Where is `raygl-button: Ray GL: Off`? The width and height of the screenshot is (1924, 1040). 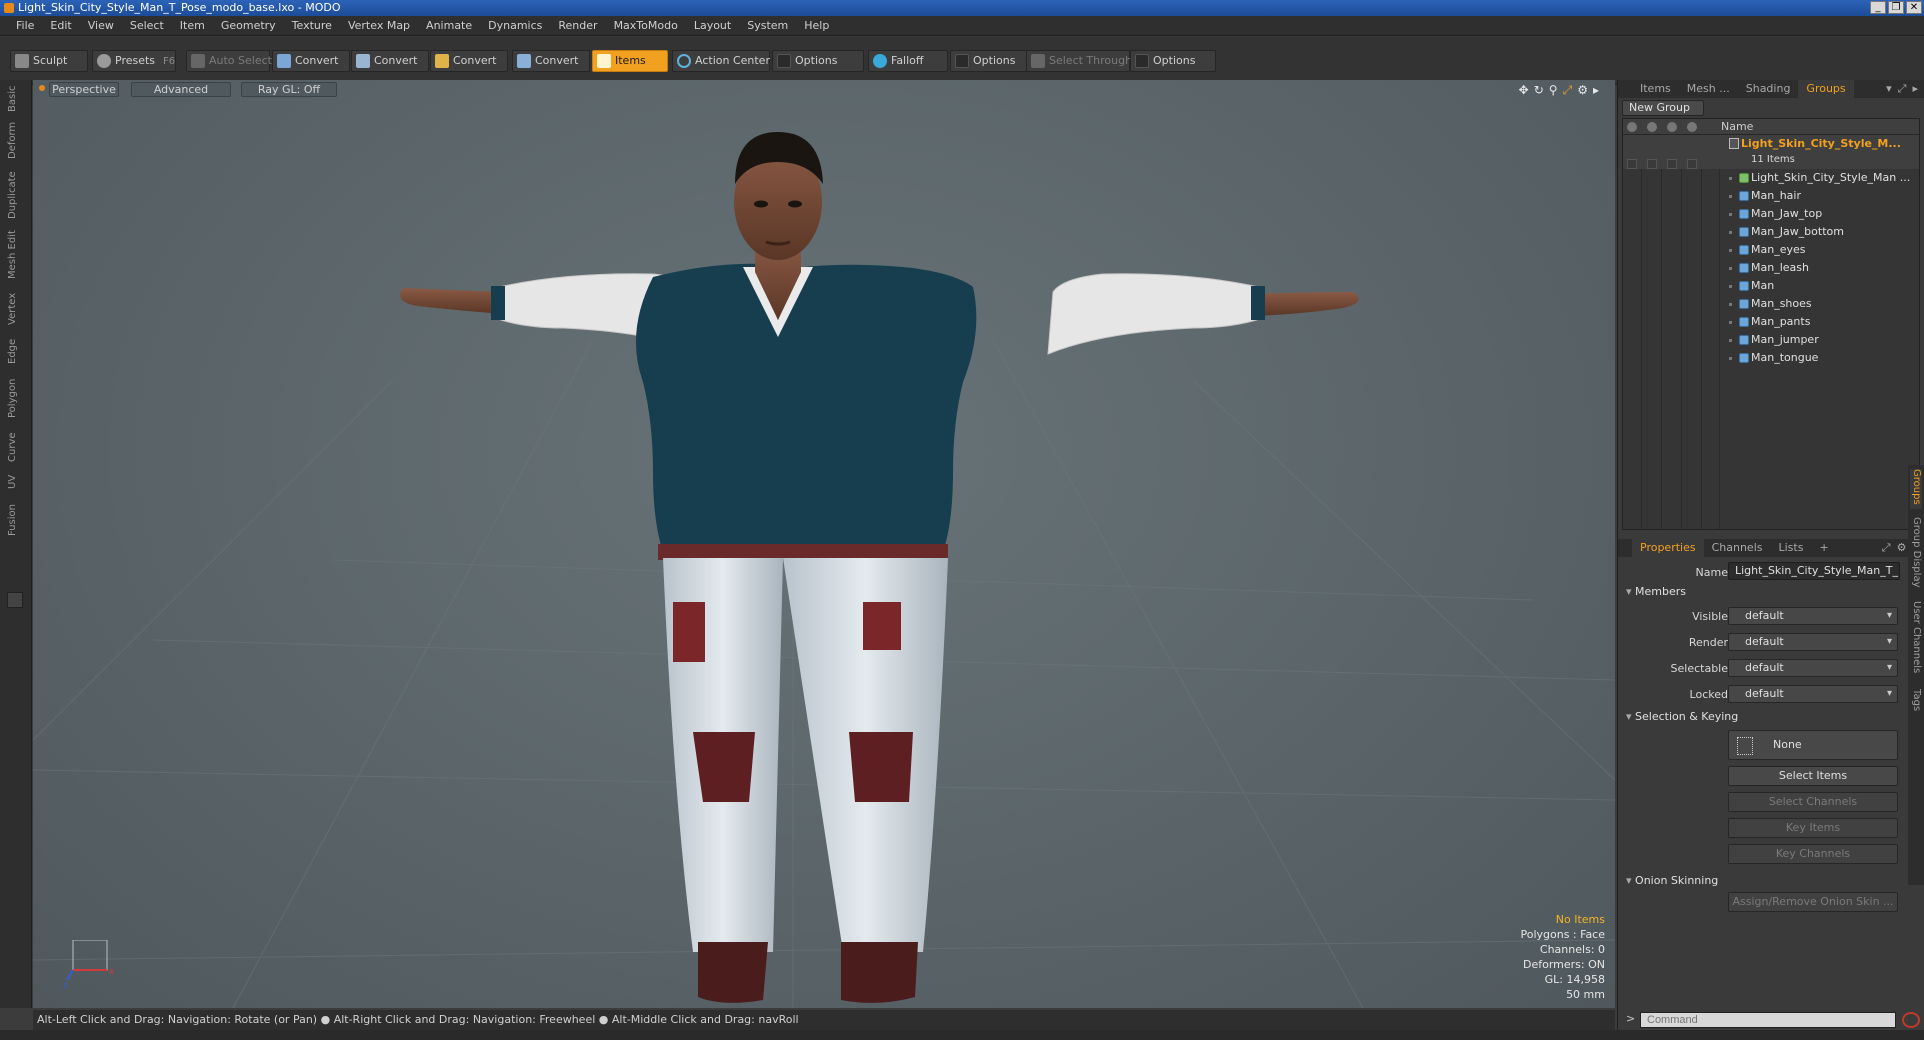 raygl-button: Ray GL: Off is located at coordinates (289, 89).